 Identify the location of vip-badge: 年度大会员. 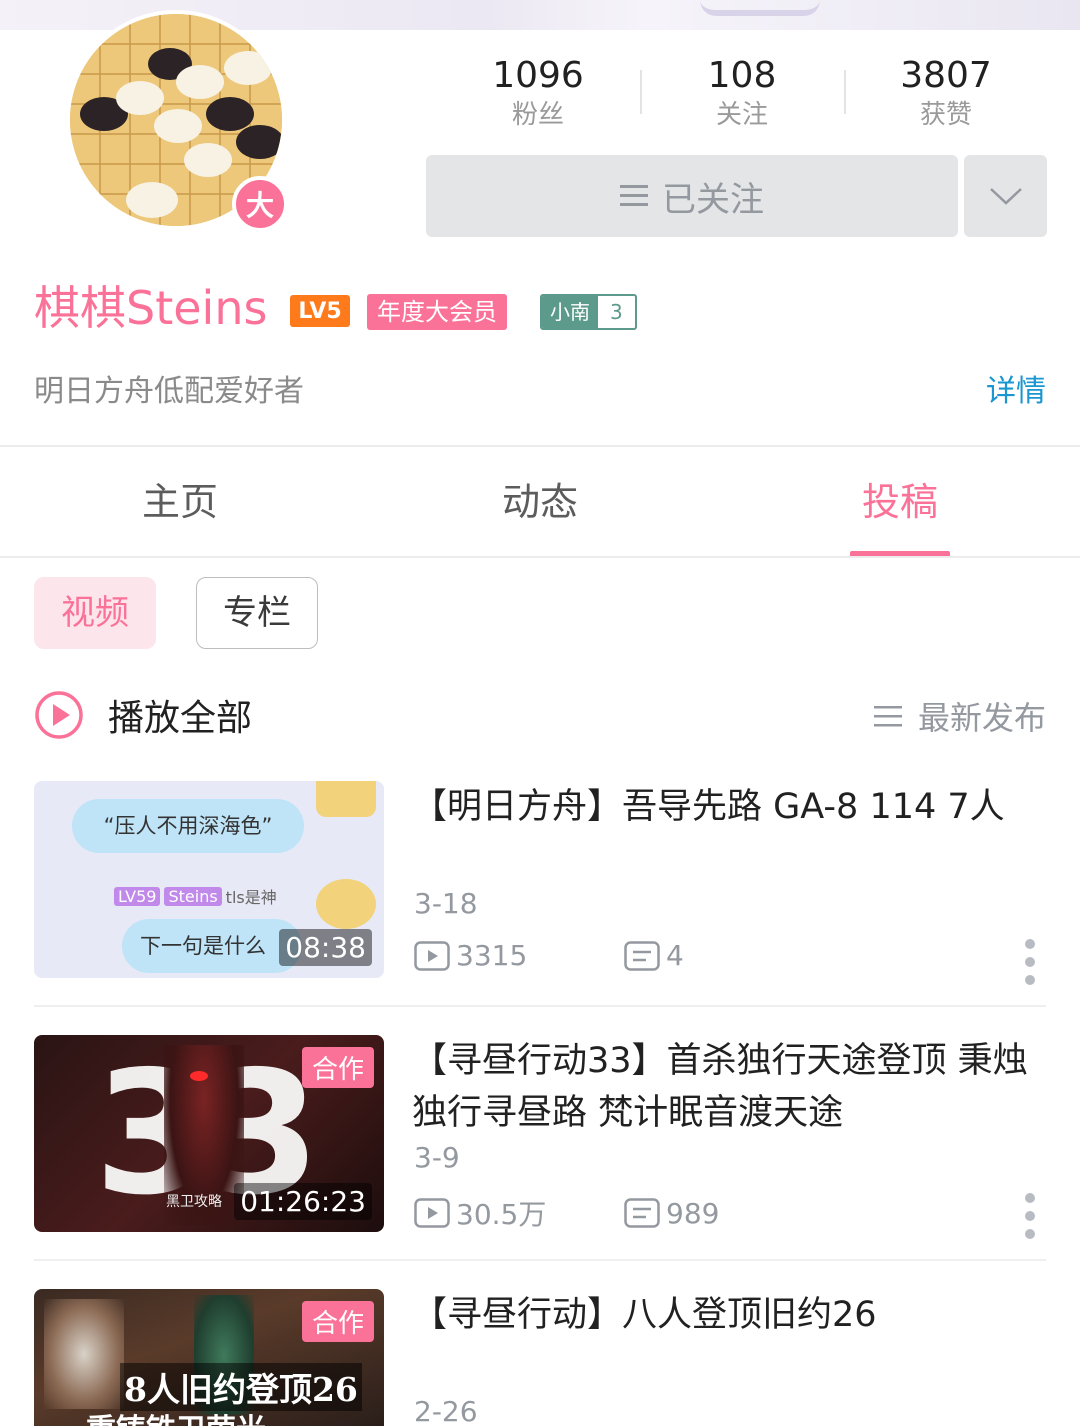
(437, 312).